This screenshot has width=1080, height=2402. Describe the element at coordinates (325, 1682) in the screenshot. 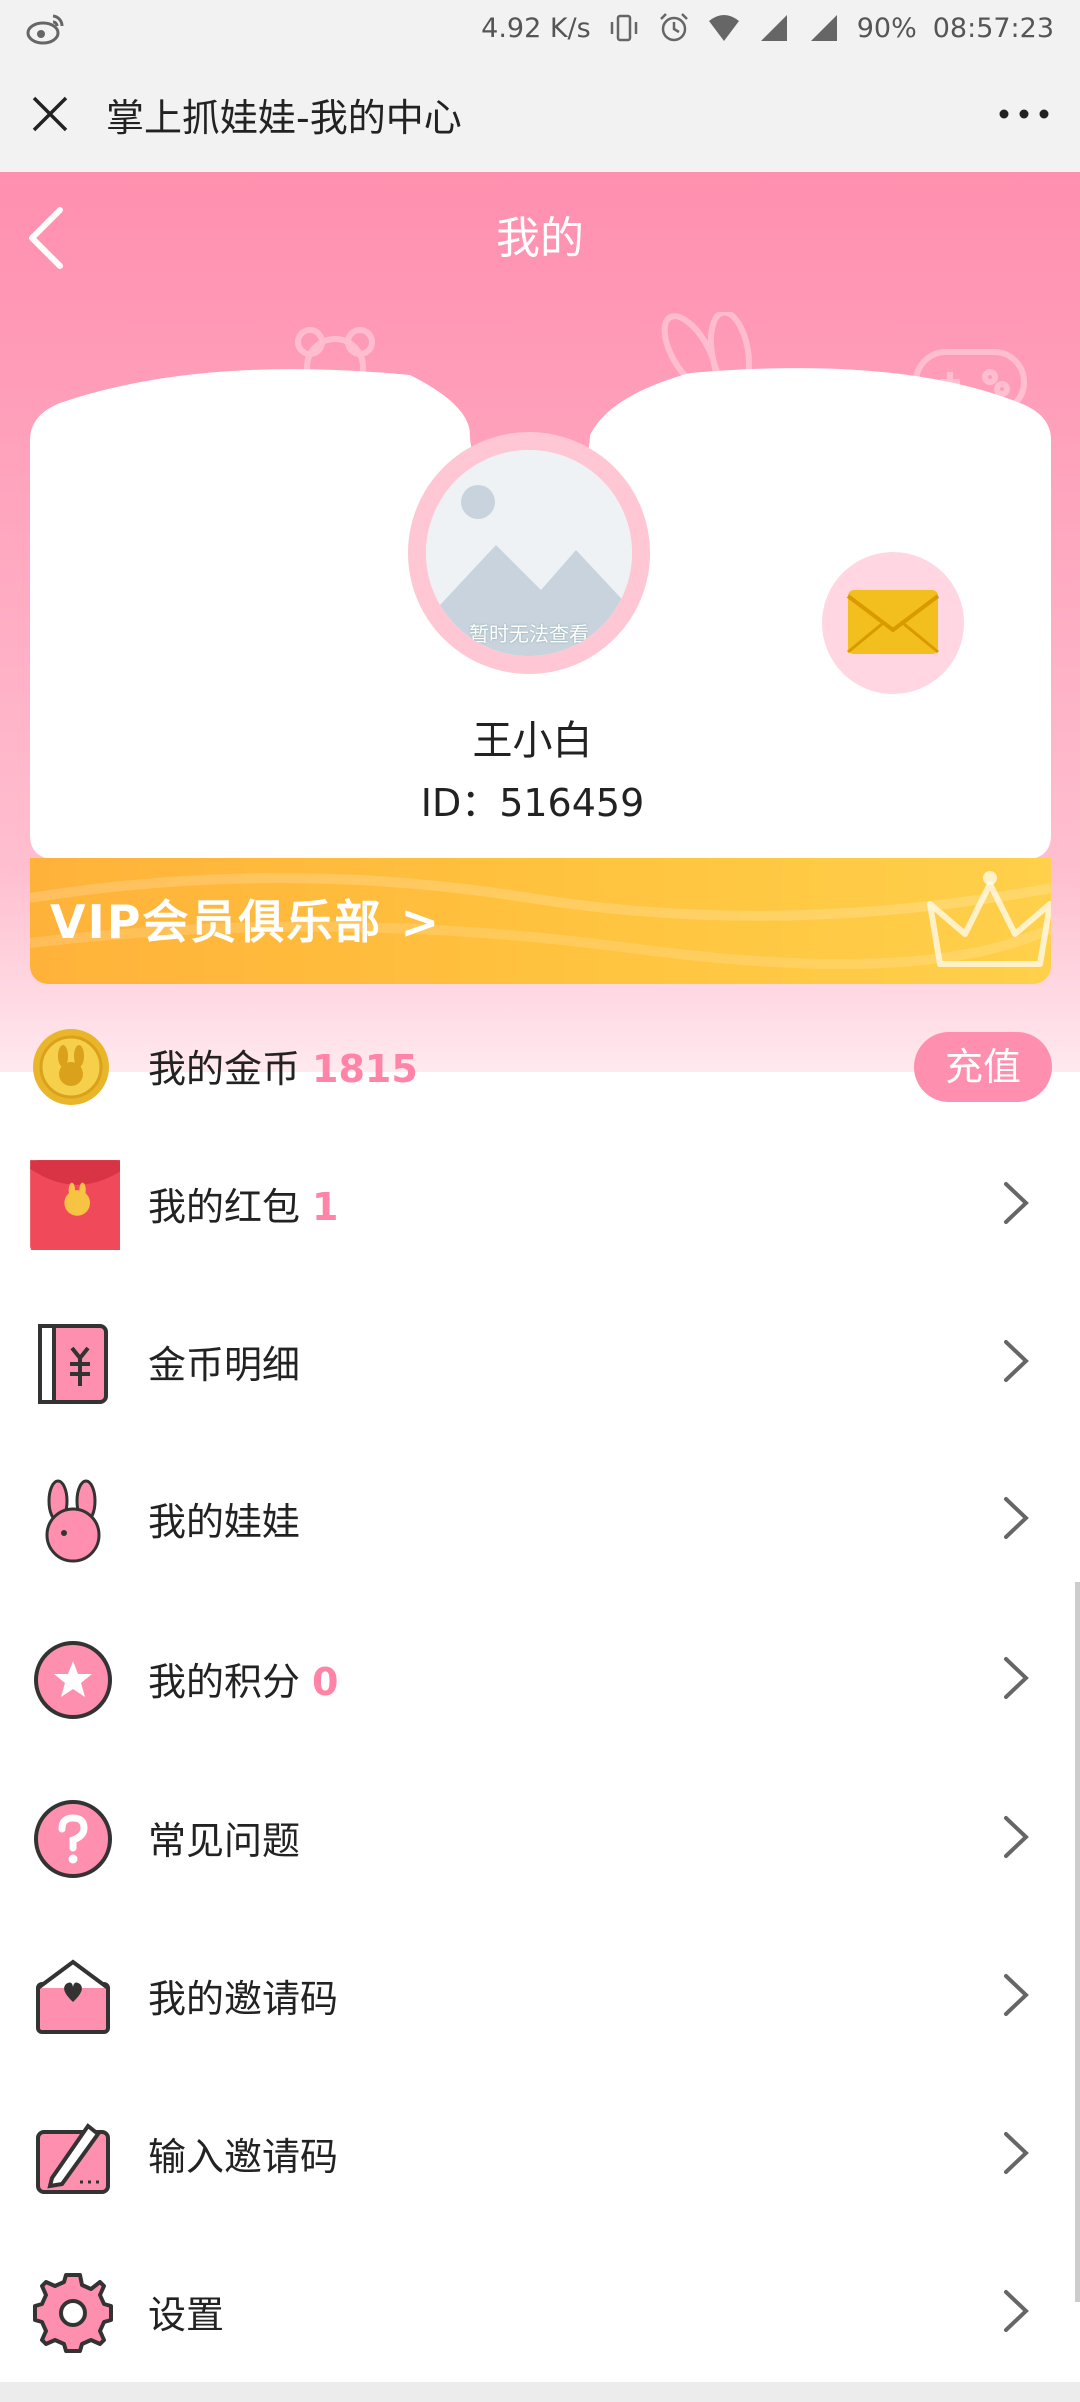

I see `menu-item-value: 0` at that location.